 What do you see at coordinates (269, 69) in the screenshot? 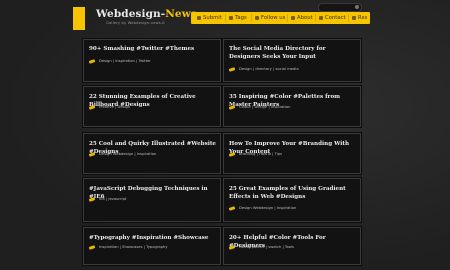
I see `post-tags: Design | directory | social media` at bounding box center [269, 69].